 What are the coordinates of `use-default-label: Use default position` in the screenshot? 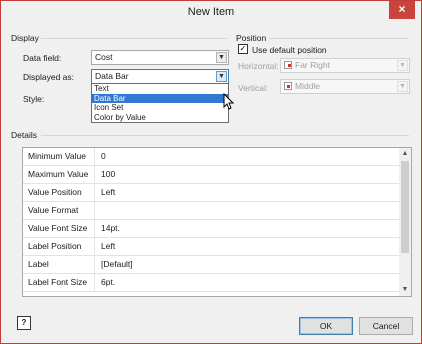 It's located at (289, 50).